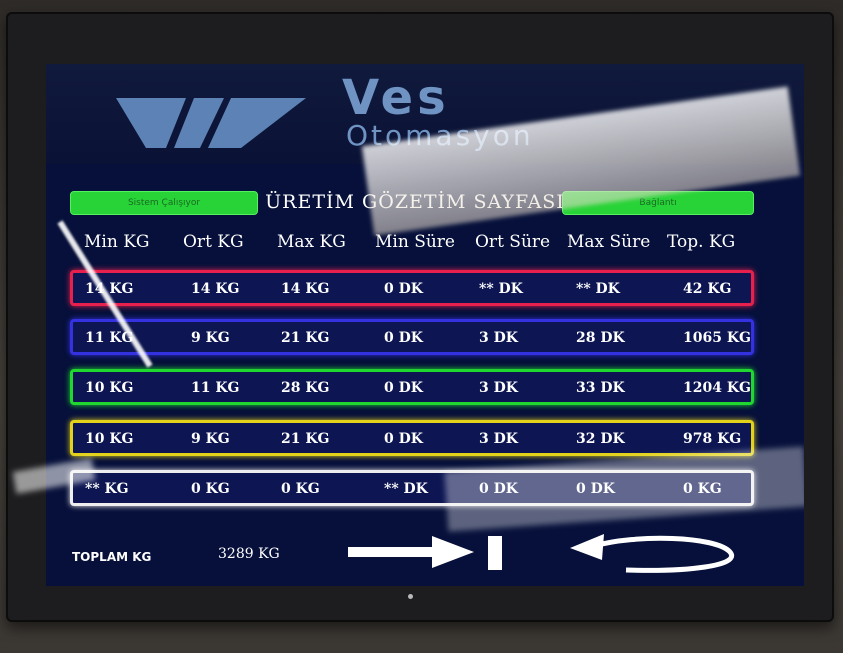 The image size is (843, 653). I want to click on cell-ort-kg: 14 KG, so click(215, 289).